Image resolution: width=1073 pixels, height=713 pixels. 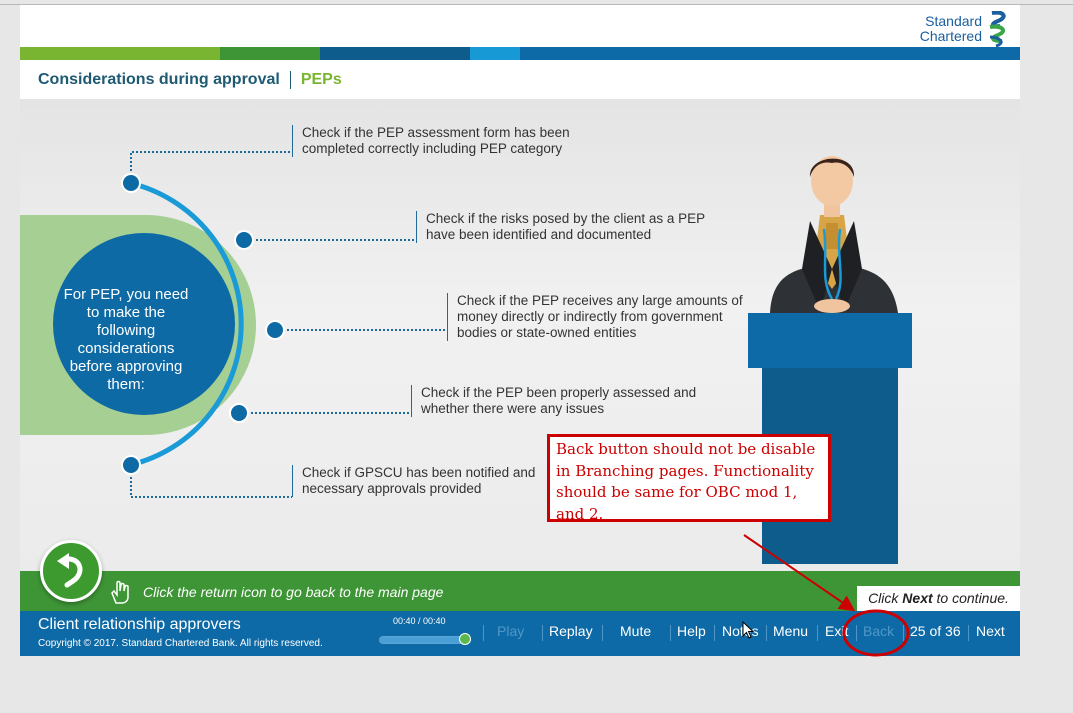 I want to click on header-divider, so click(x=290, y=80).